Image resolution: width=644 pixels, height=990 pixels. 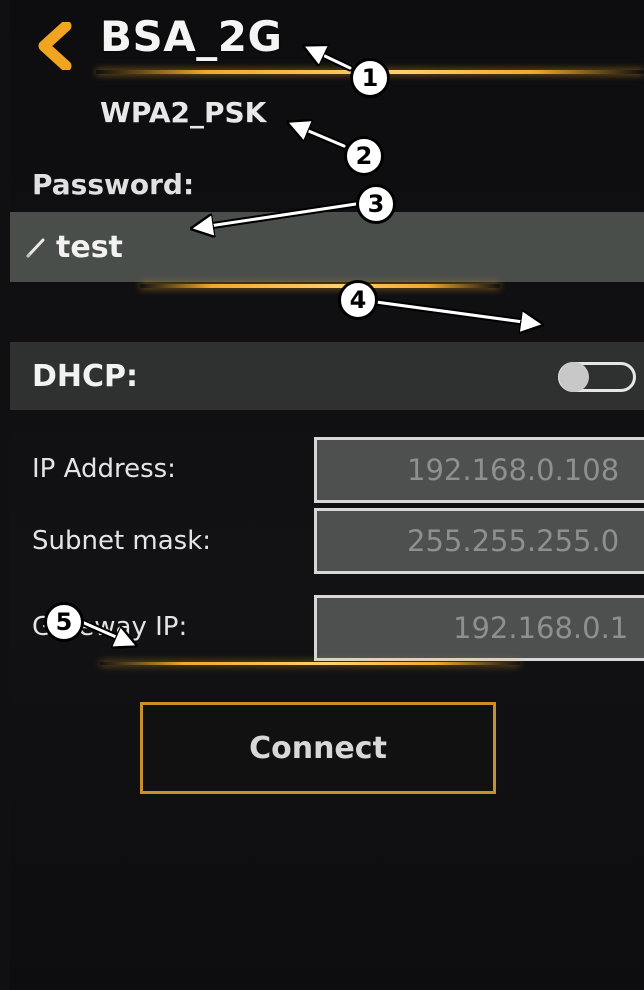 I want to click on gateway-underline, so click(x=310, y=663).